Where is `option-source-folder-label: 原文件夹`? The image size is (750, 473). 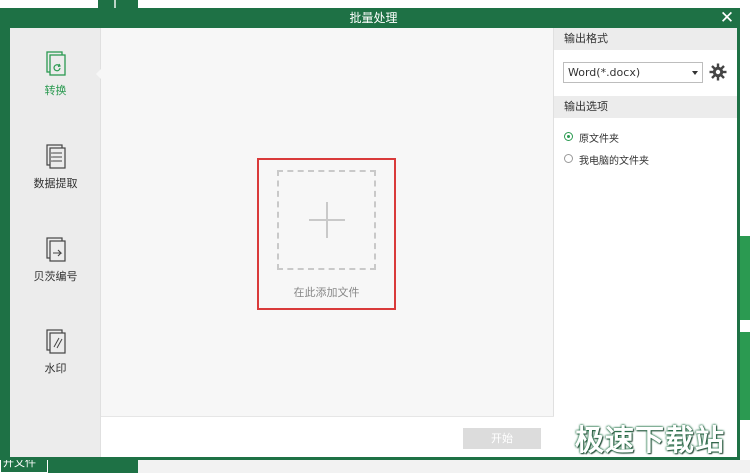 option-source-folder-label: 原文件夹 is located at coordinates (599, 139).